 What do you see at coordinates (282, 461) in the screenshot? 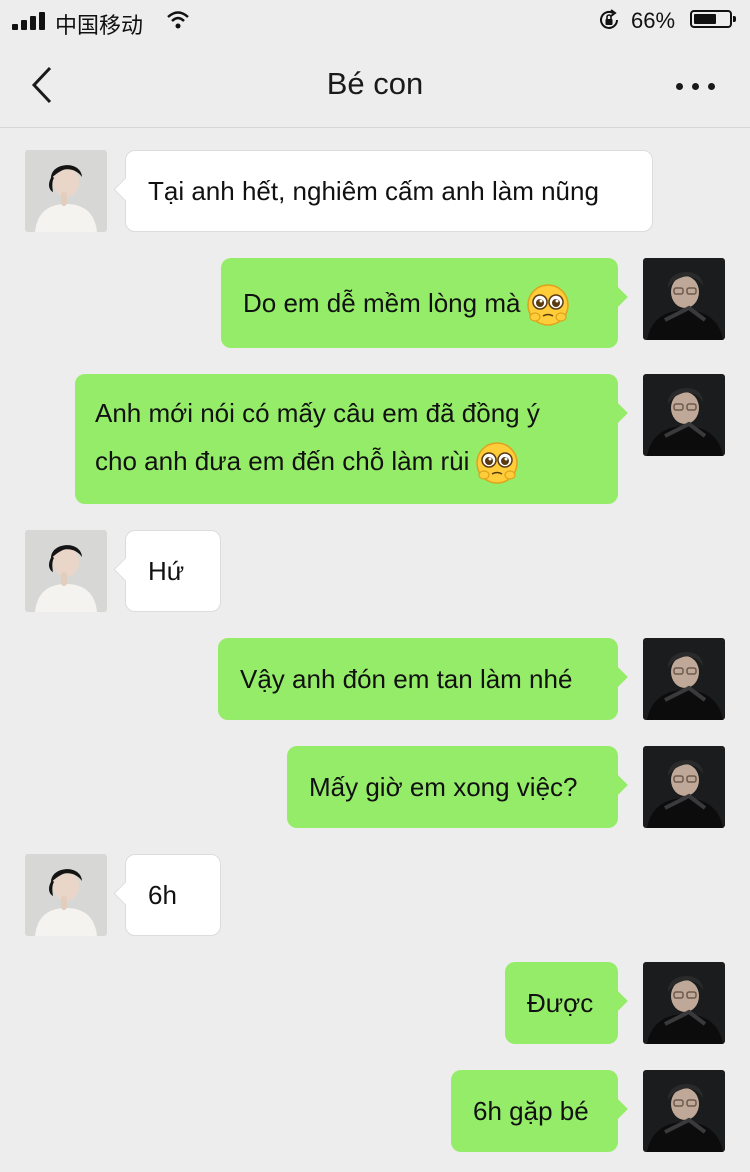
I see `message-text-line: cho anh đưa em đến chỗ làm rùi` at bounding box center [282, 461].